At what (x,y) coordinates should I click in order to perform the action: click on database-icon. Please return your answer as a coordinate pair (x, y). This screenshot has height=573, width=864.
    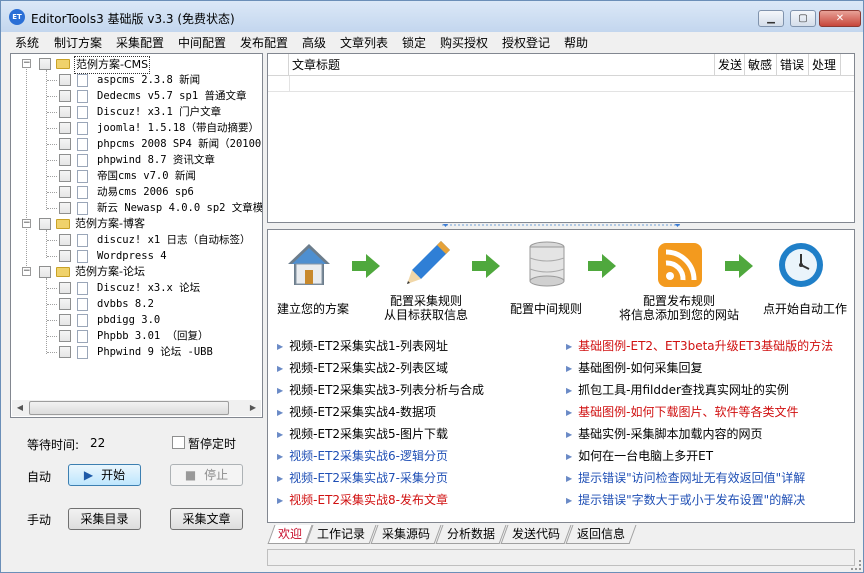
    Looking at the image, I should click on (547, 264).